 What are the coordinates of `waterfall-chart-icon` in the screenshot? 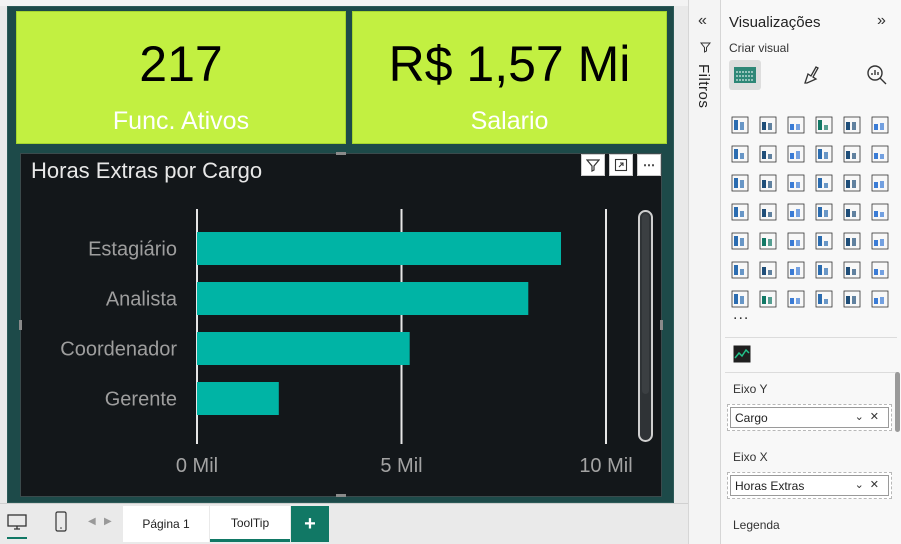 It's located at (740, 183).